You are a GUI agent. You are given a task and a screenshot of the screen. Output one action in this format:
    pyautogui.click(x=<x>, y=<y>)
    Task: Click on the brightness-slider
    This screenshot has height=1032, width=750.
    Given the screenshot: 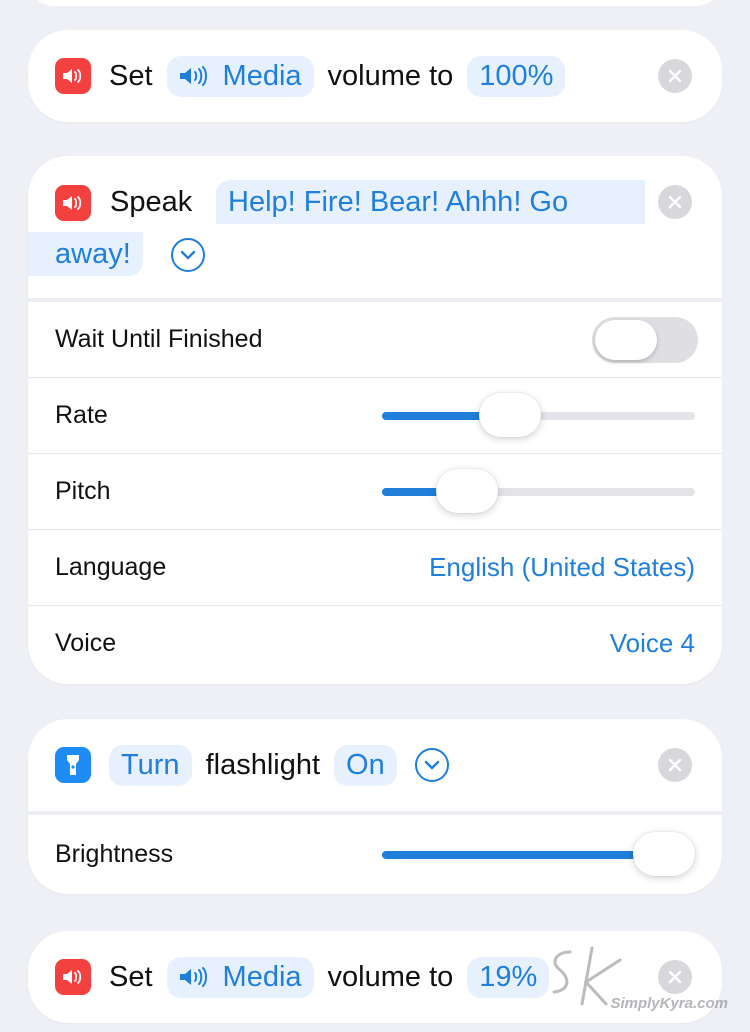 What is the action you would take?
    pyautogui.click(x=538, y=853)
    